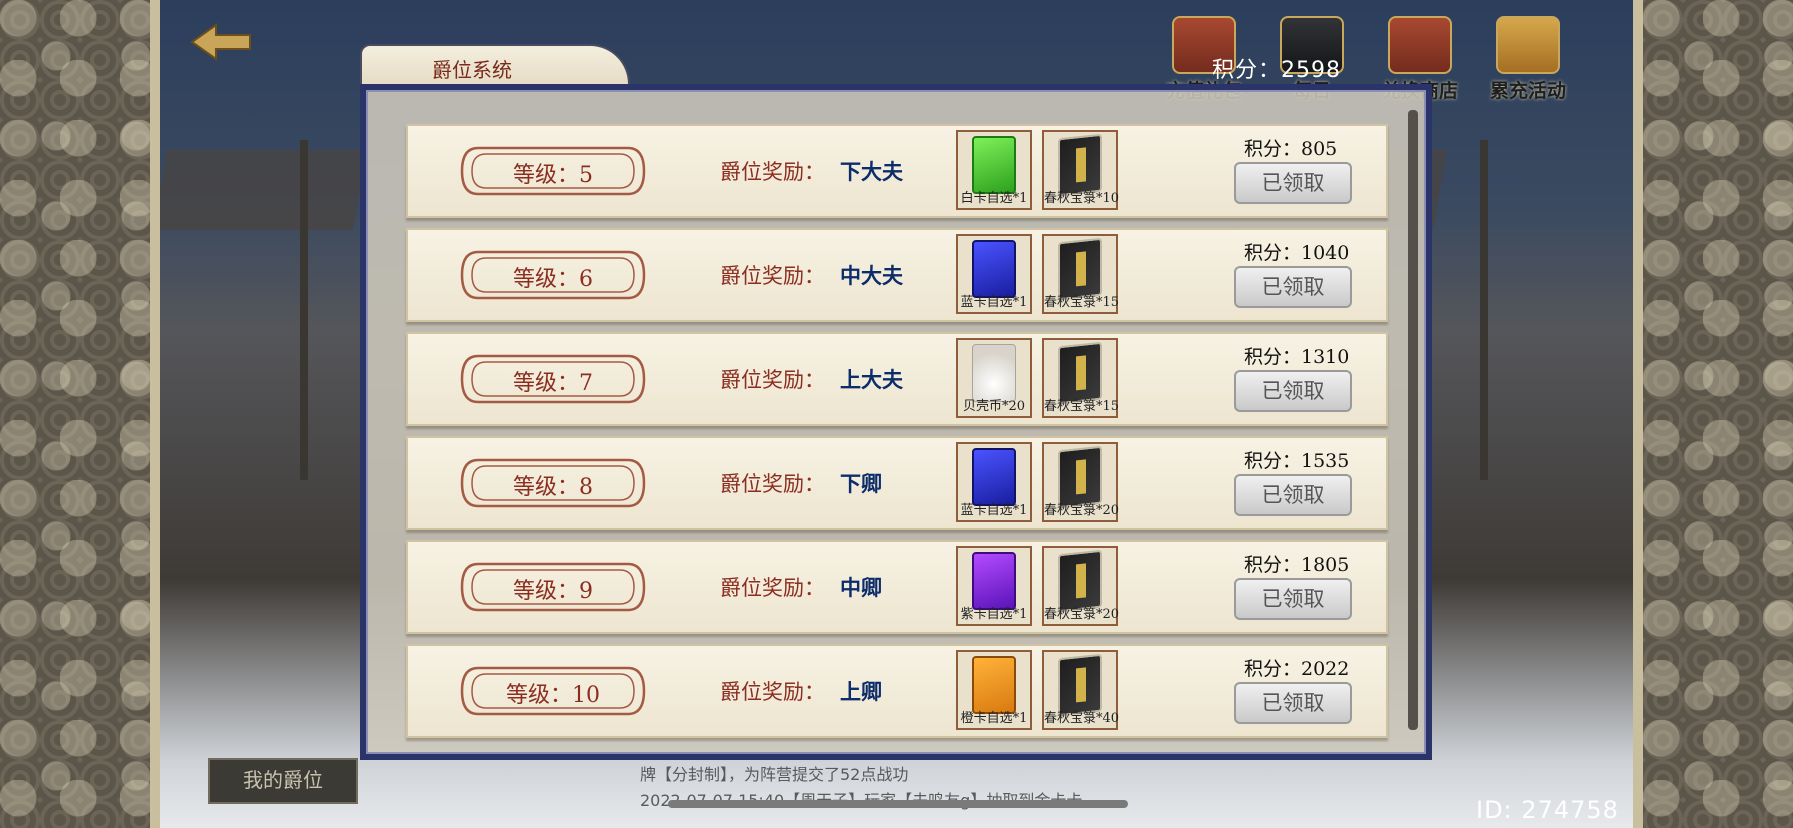 This screenshot has height=828, width=1793. I want to click on treasure-icon, so click(1528, 45).